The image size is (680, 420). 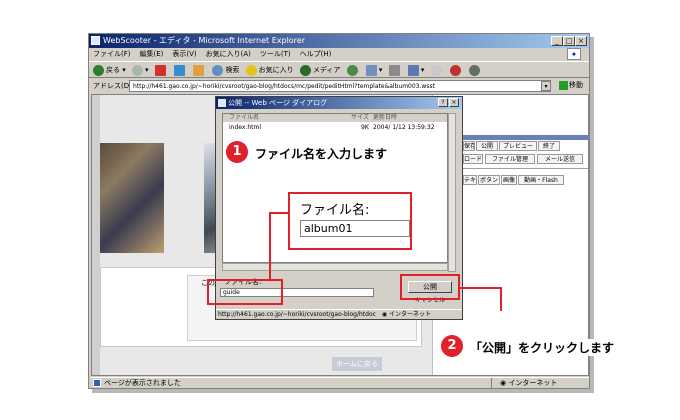 I want to click on image-tab: 画像, so click(x=509, y=180).